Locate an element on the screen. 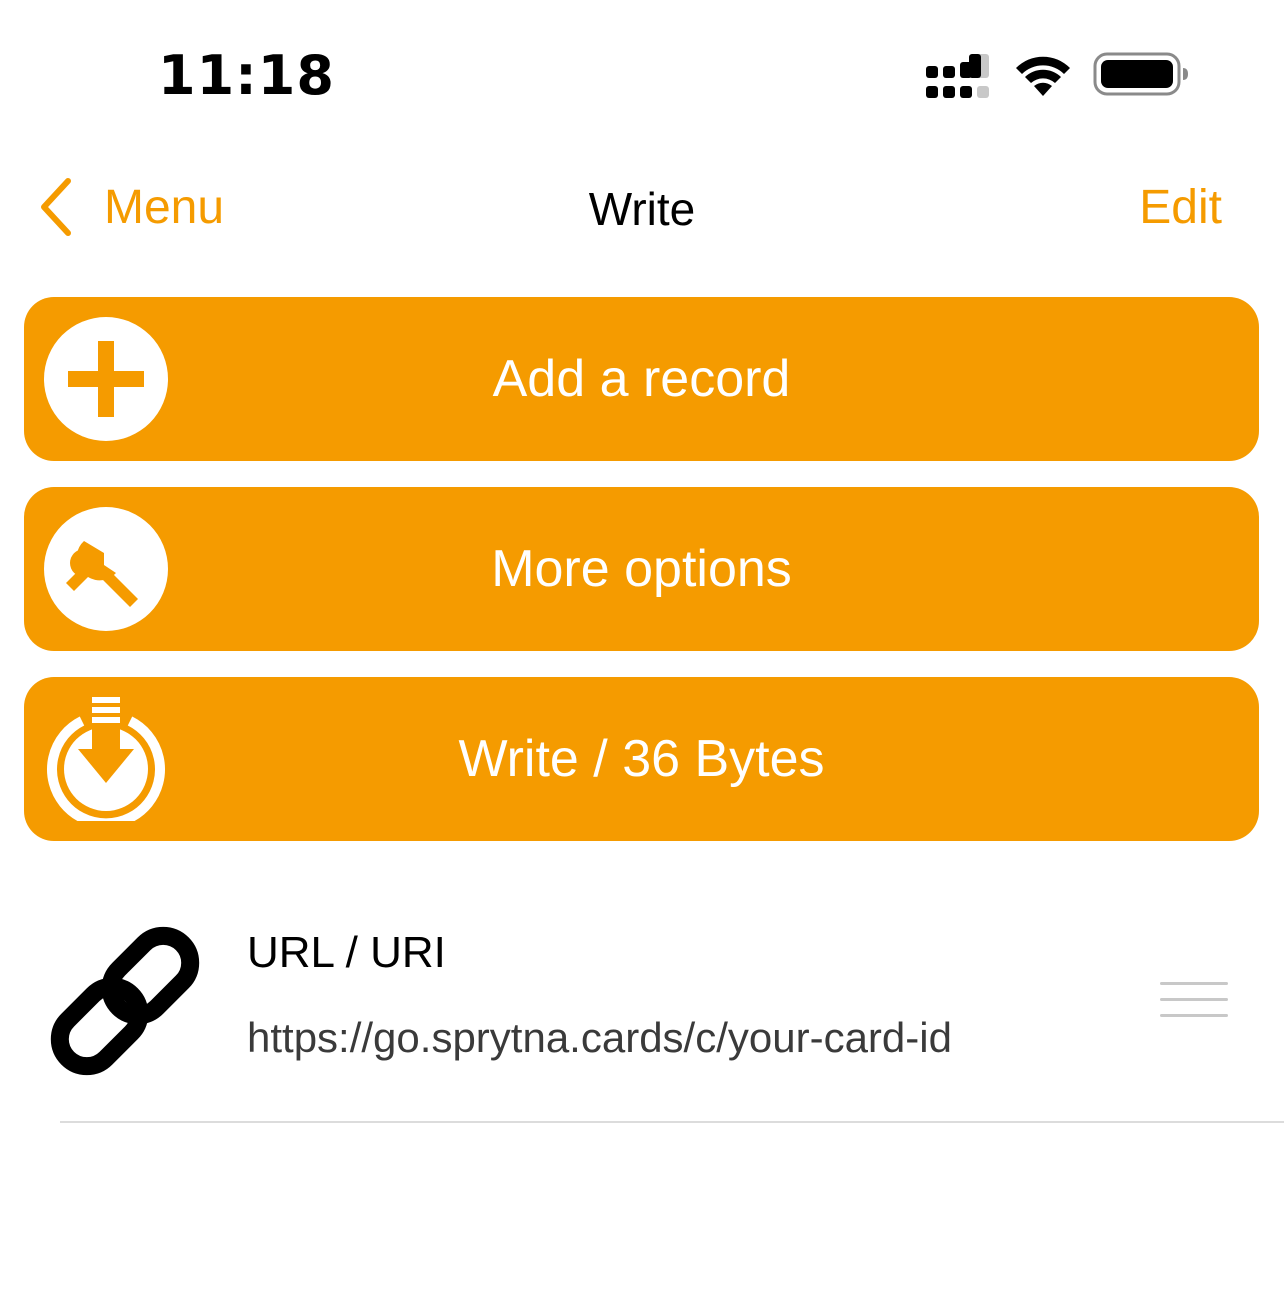 This screenshot has height=1291, width=1284. cellular-signal-icon is located at coordinates (957, 76).